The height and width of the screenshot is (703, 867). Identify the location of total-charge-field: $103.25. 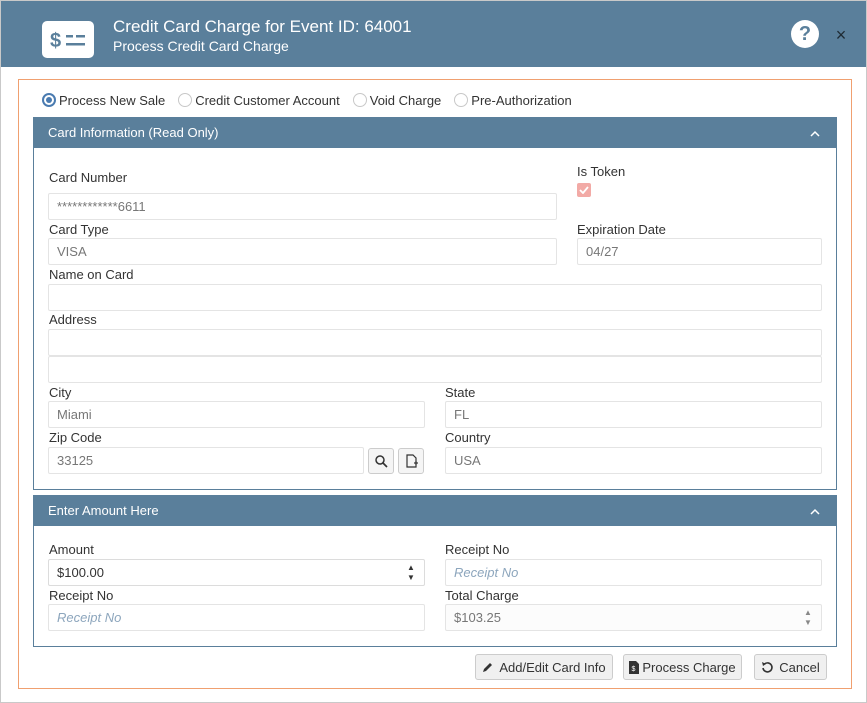
(633, 617).